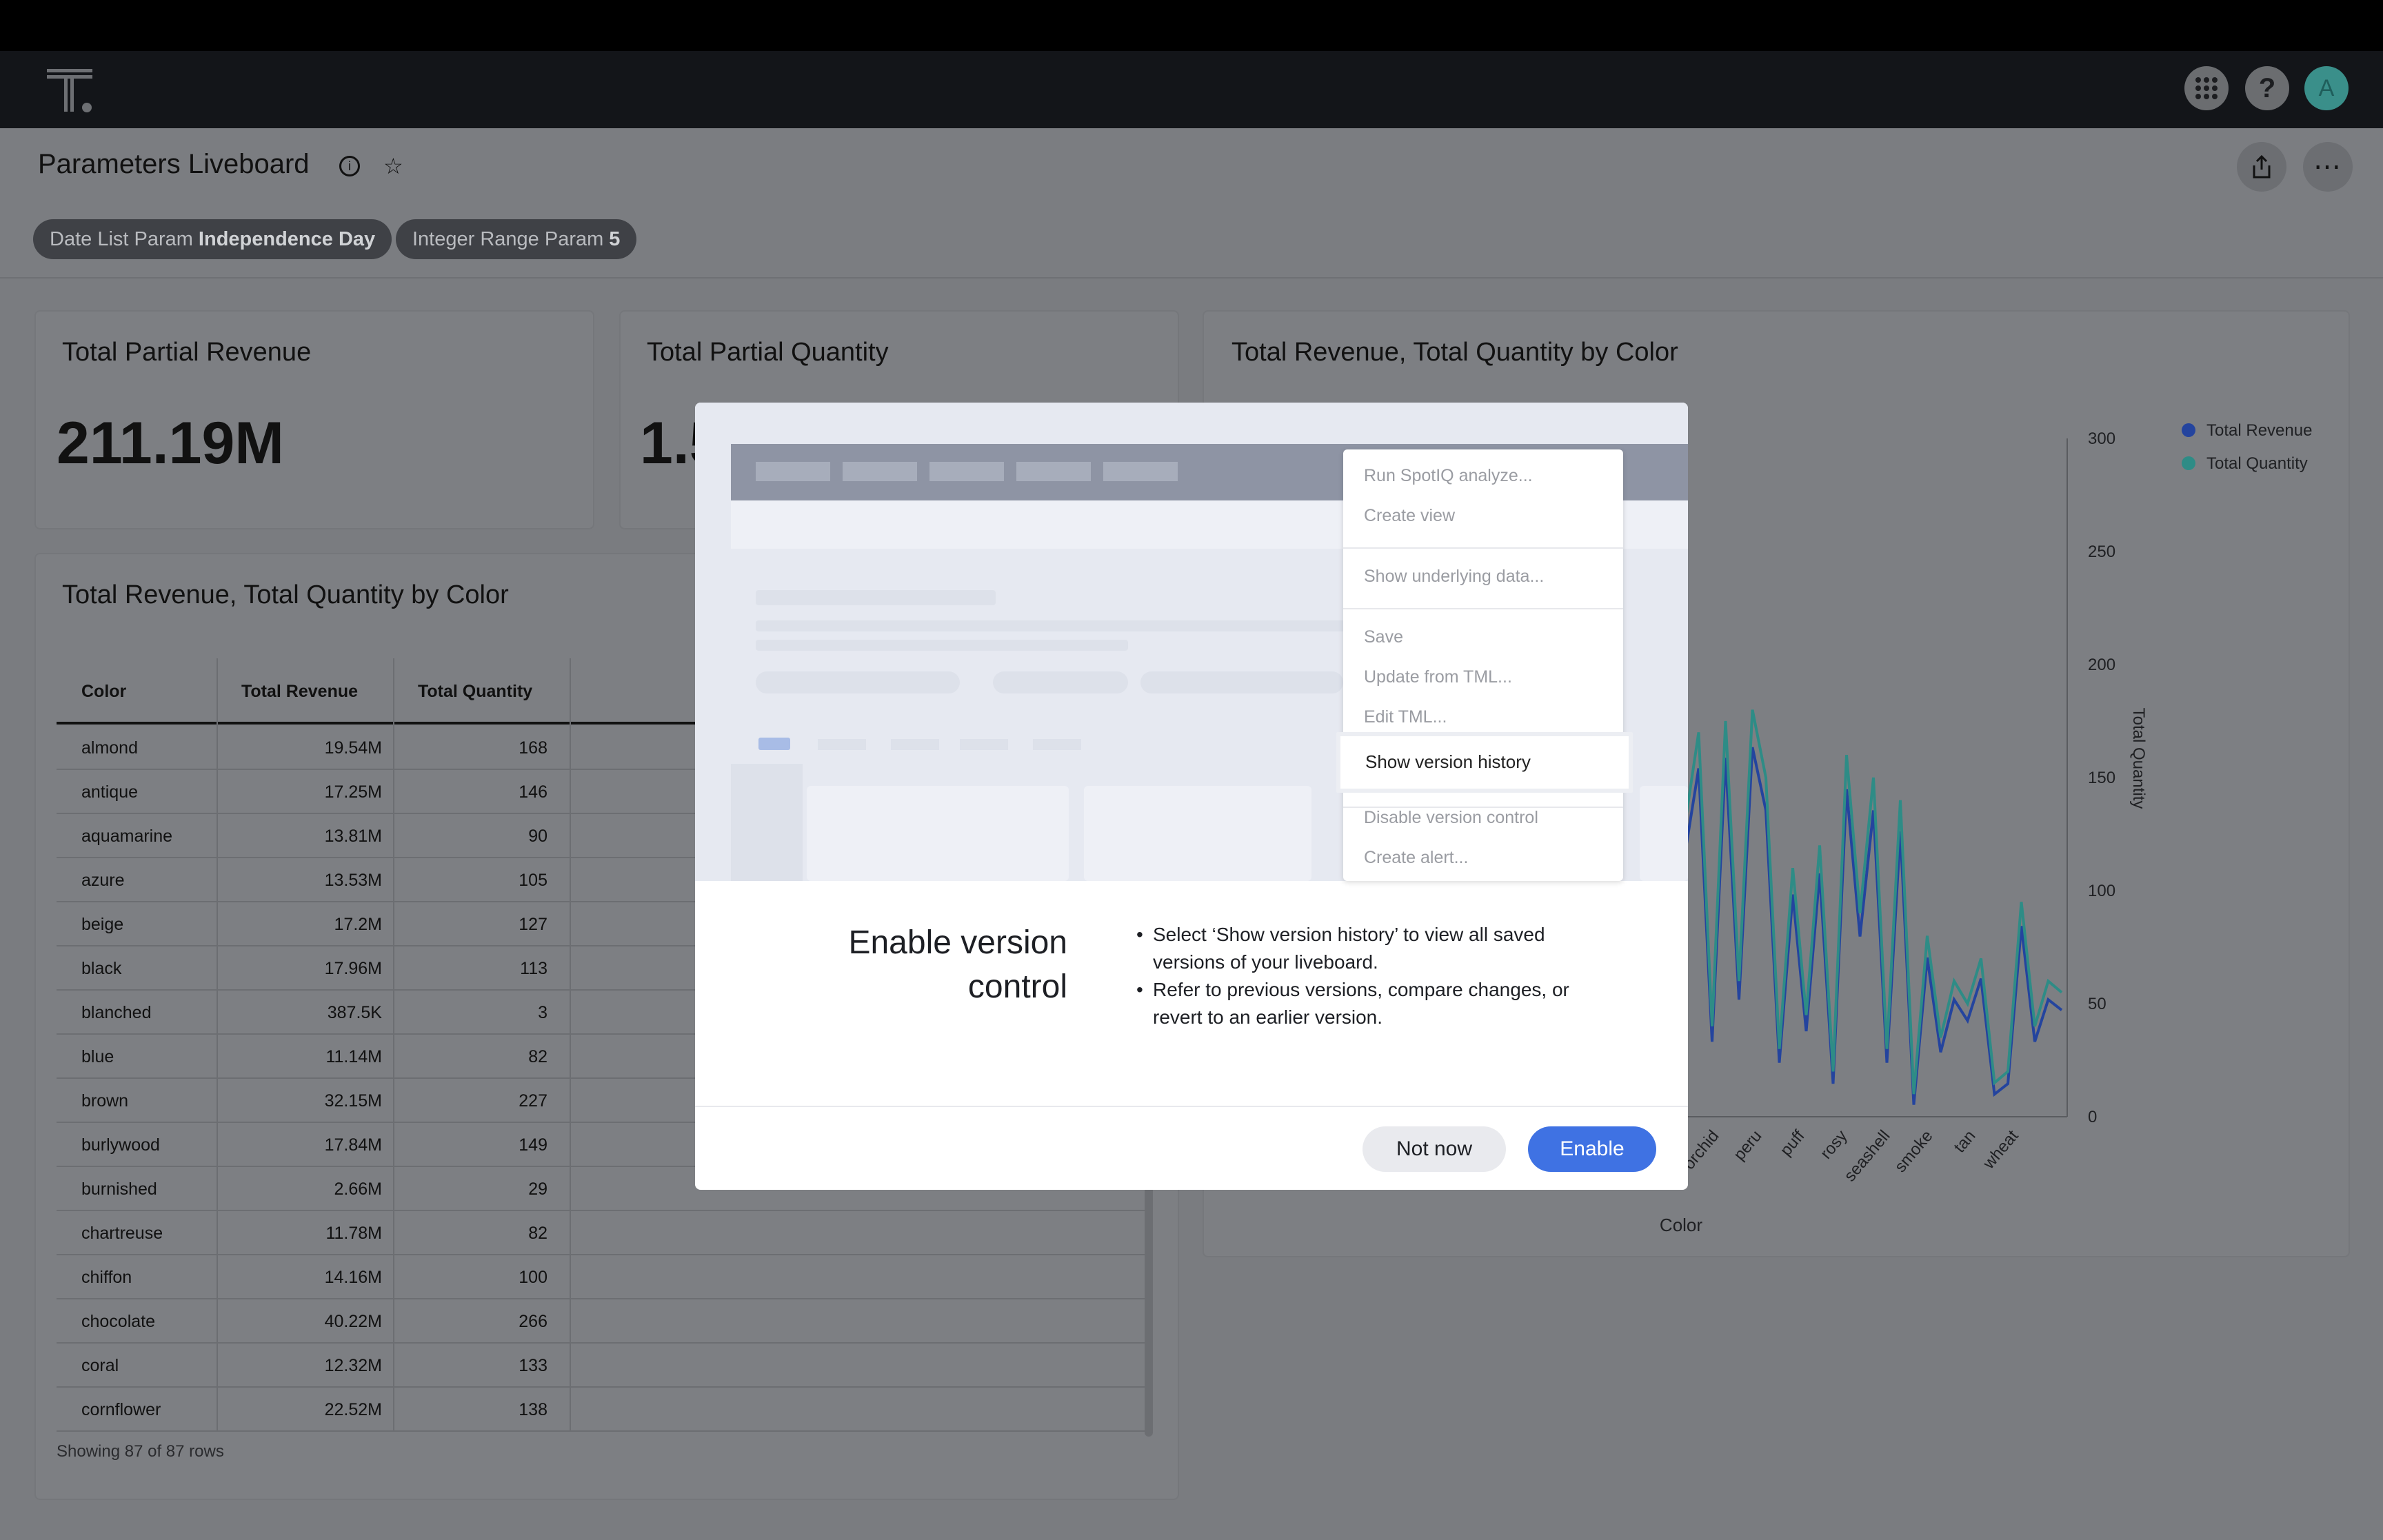 The image size is (2383, 1540). What do you see at coordinates (533, 748) in the screenshot?
I see `cell-quantity: 168` at bounding box center [533, 748].